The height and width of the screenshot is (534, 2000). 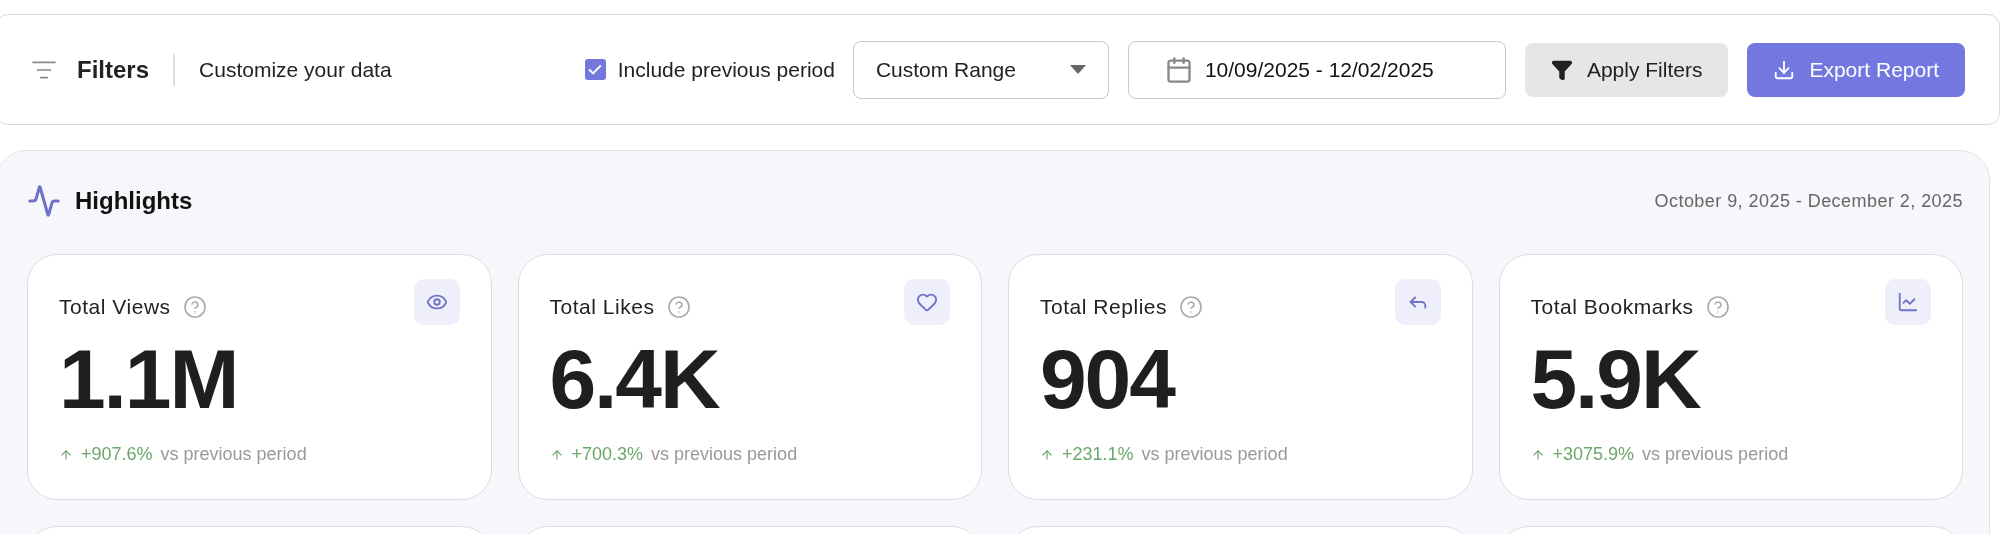 I want to click on checkbox, so click(x=595, y=69).